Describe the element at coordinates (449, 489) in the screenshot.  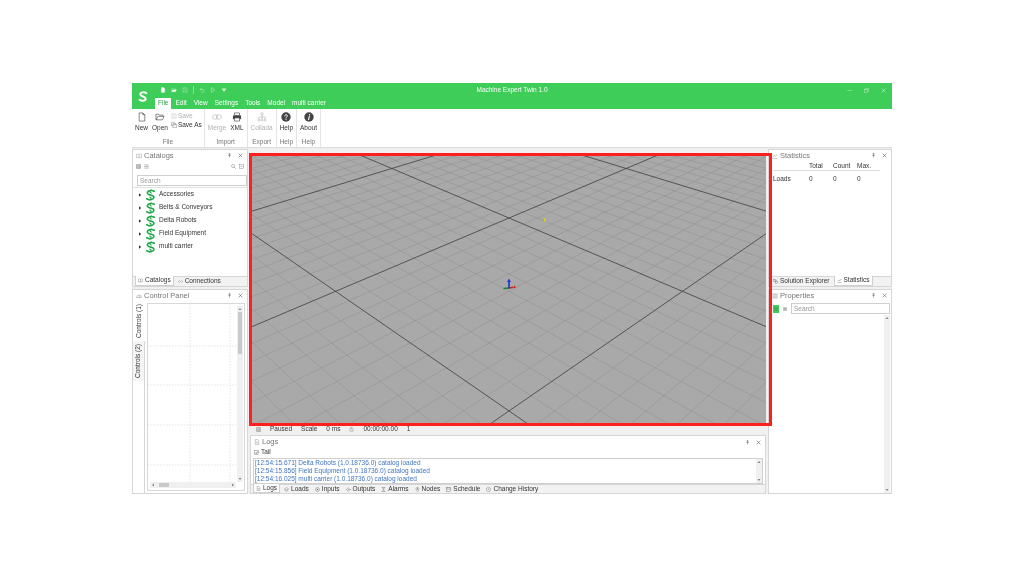
I see `calendar-icon` at that location.